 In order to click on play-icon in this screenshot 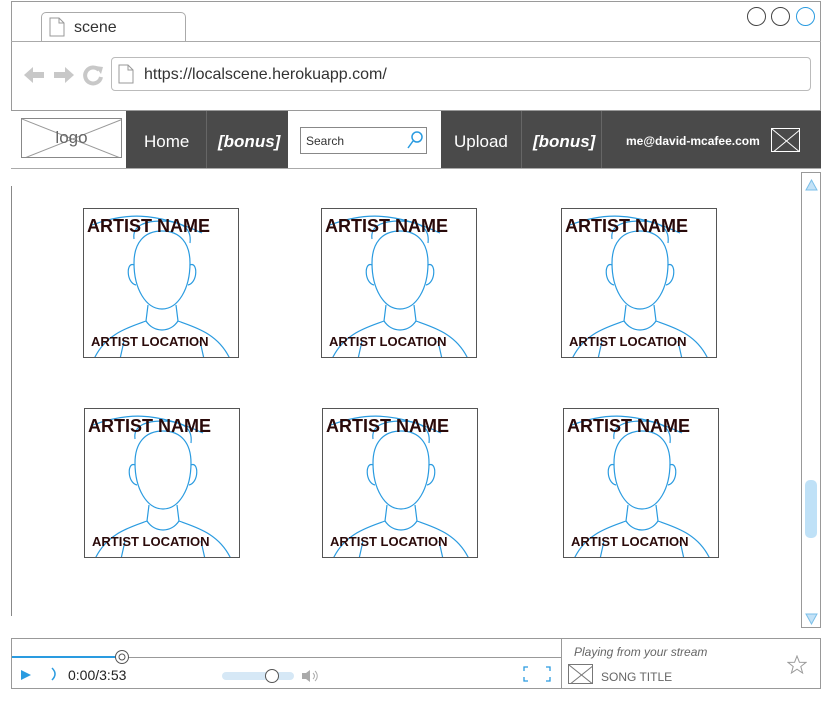, I will do `click(26, 677)`.